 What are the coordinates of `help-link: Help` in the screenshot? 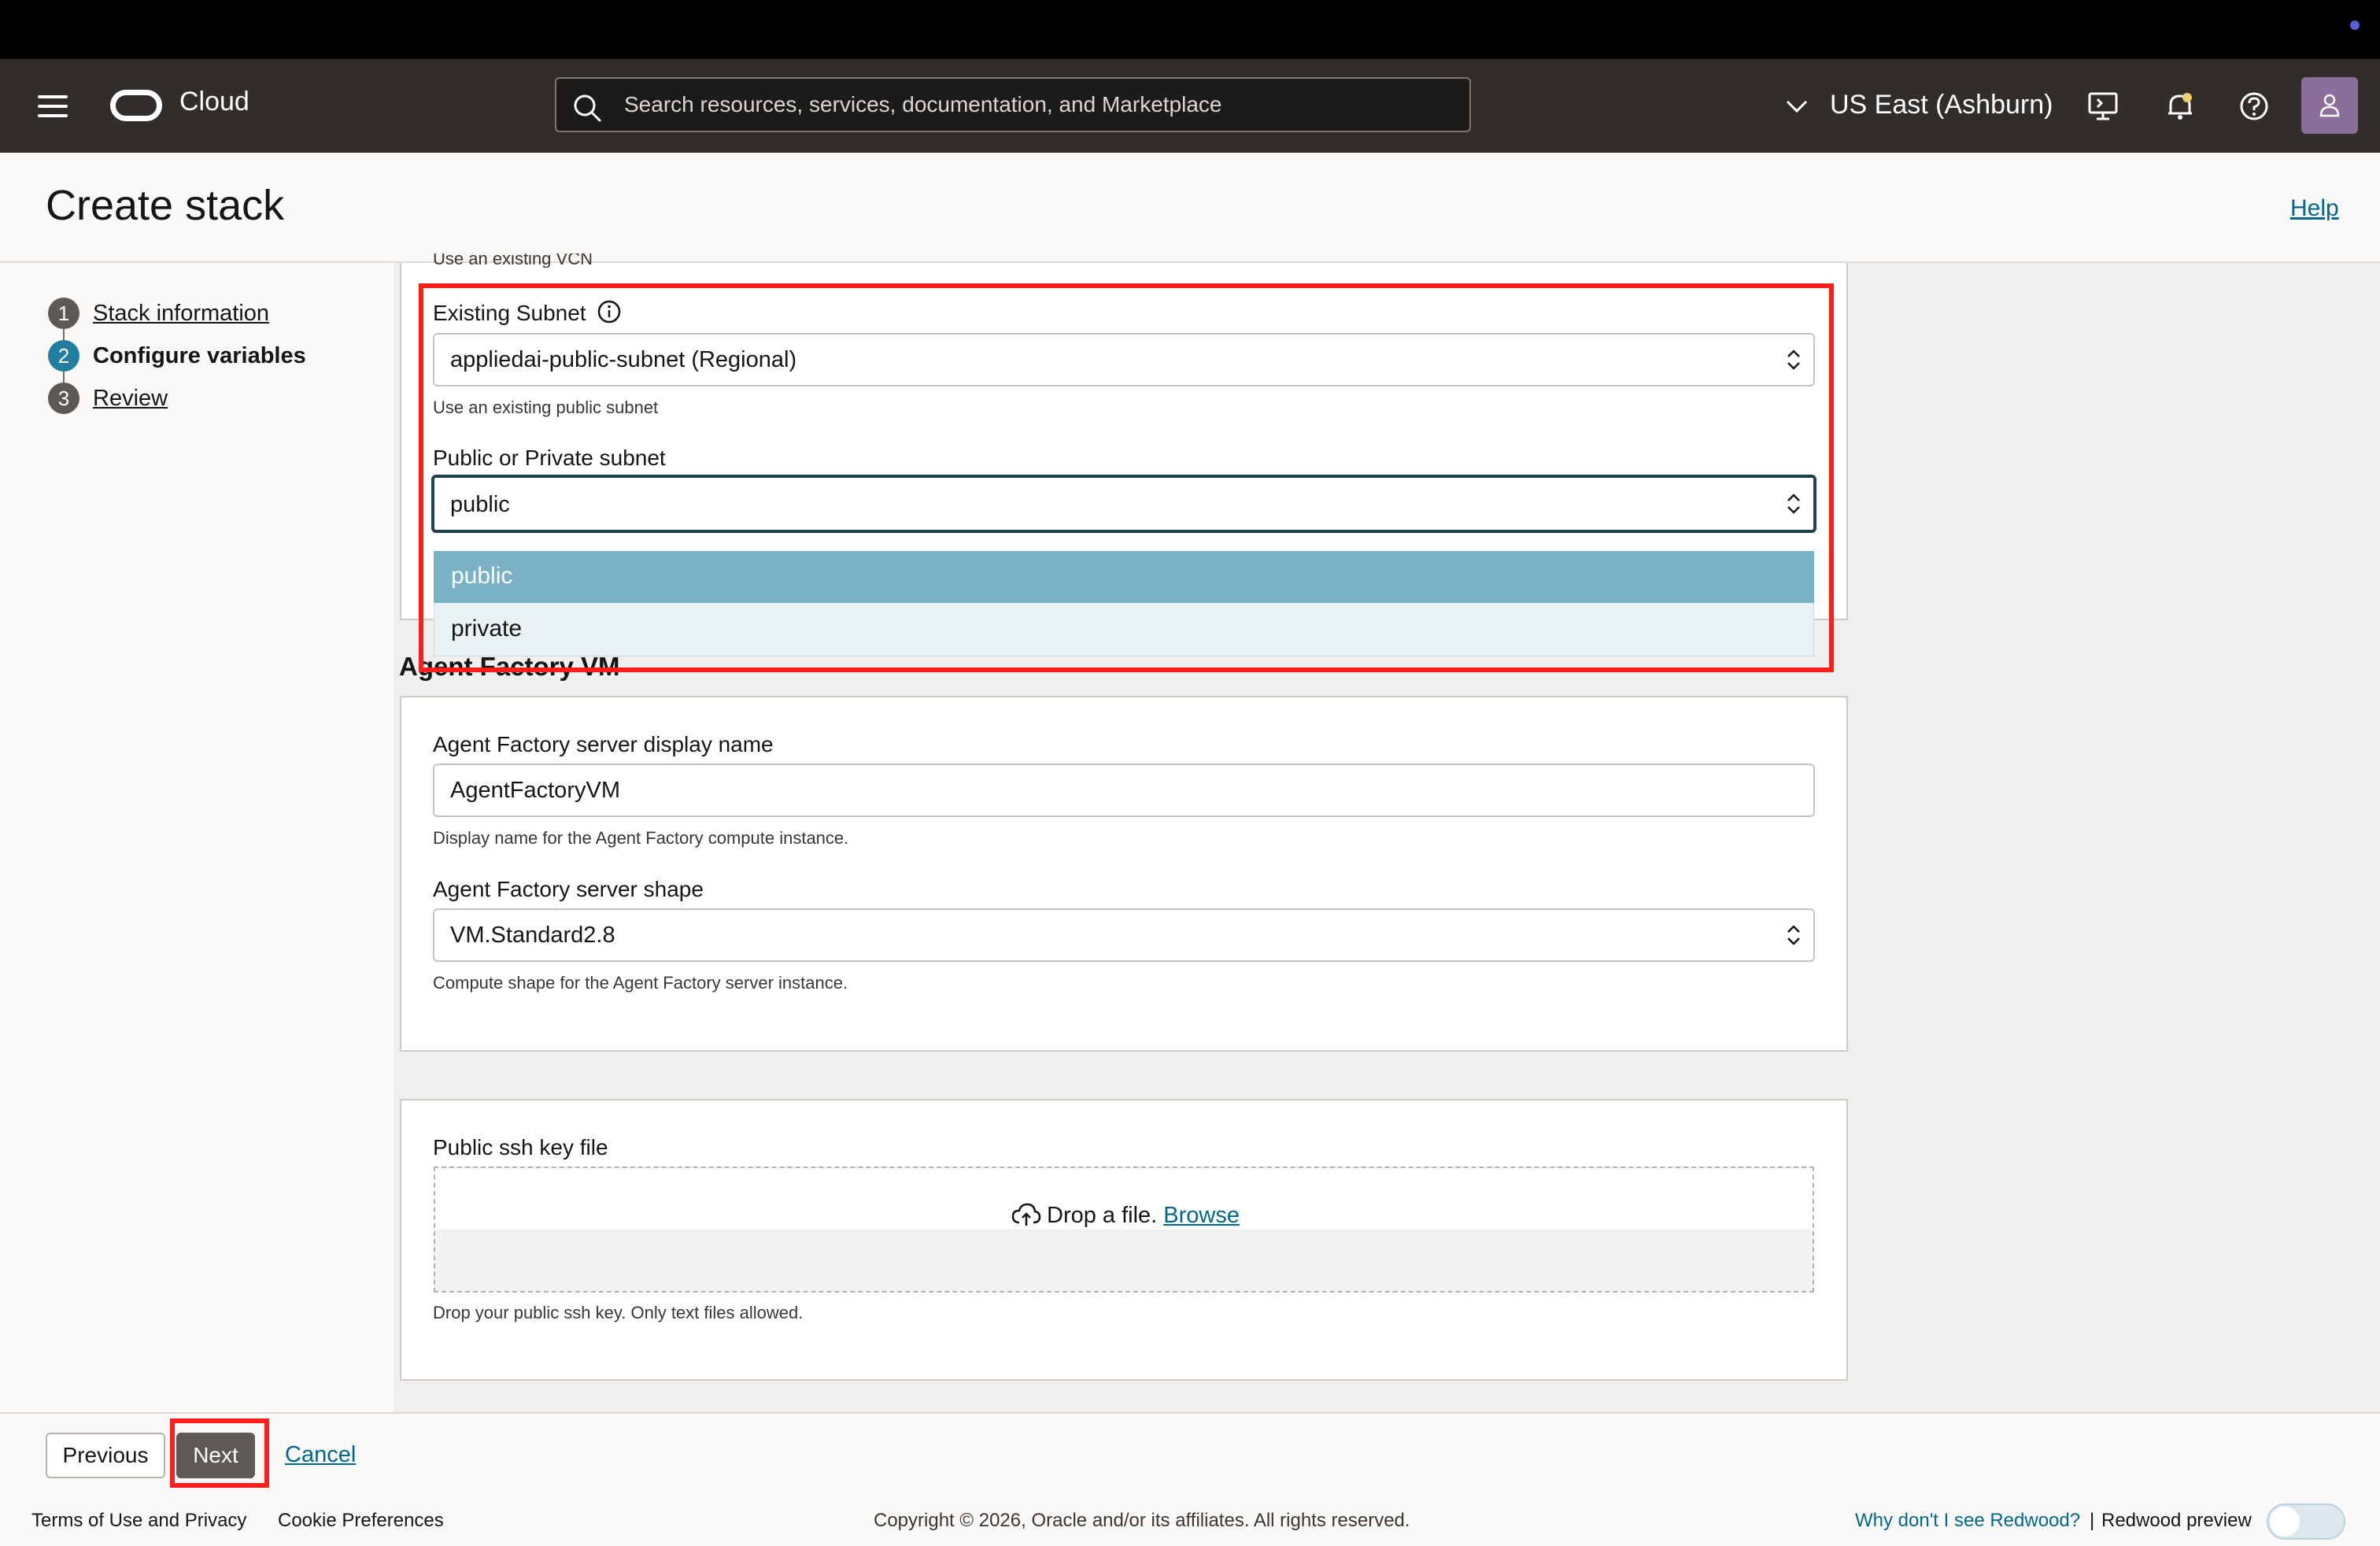 It's located at (2314, 209).